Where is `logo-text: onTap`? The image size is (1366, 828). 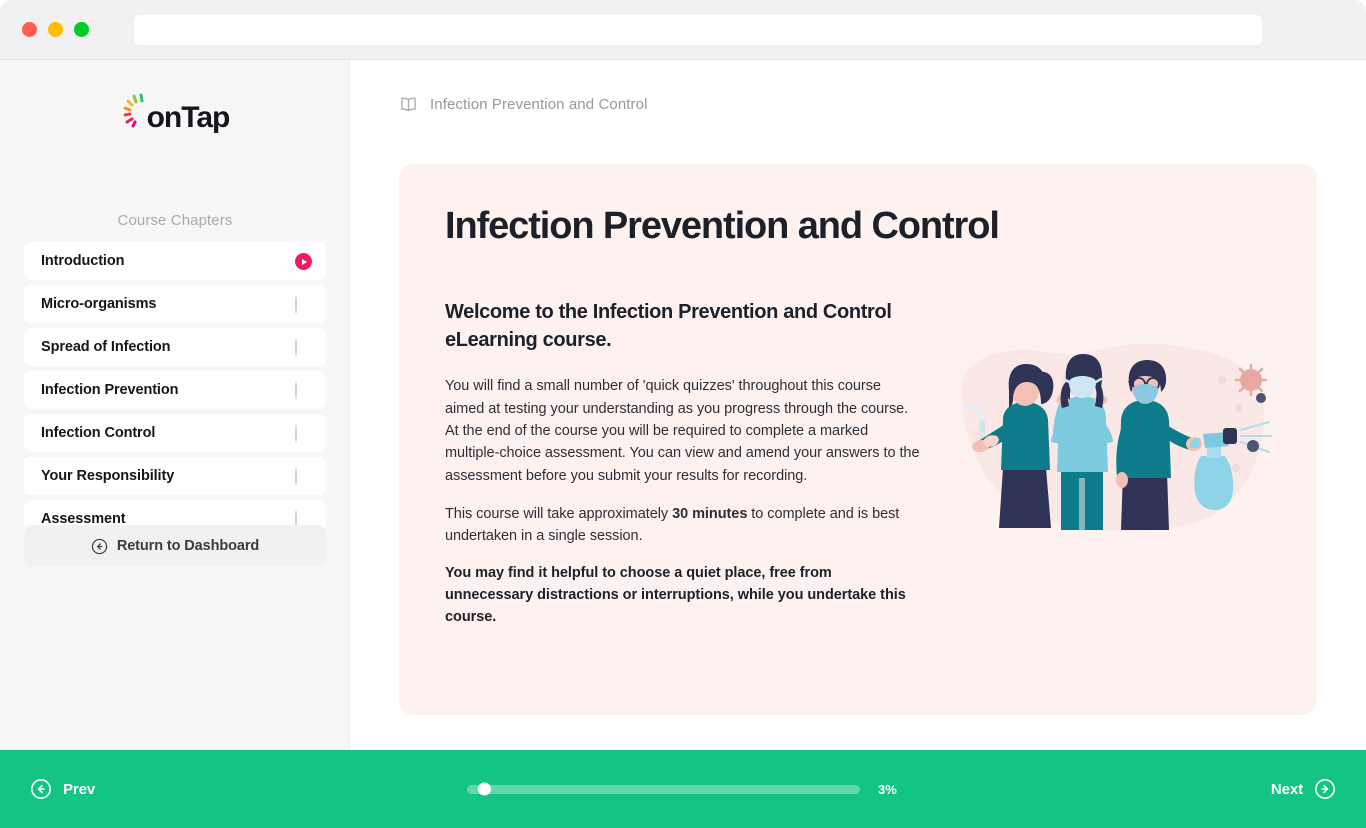 logo-text: onTap is located at coordinates (188, 117).